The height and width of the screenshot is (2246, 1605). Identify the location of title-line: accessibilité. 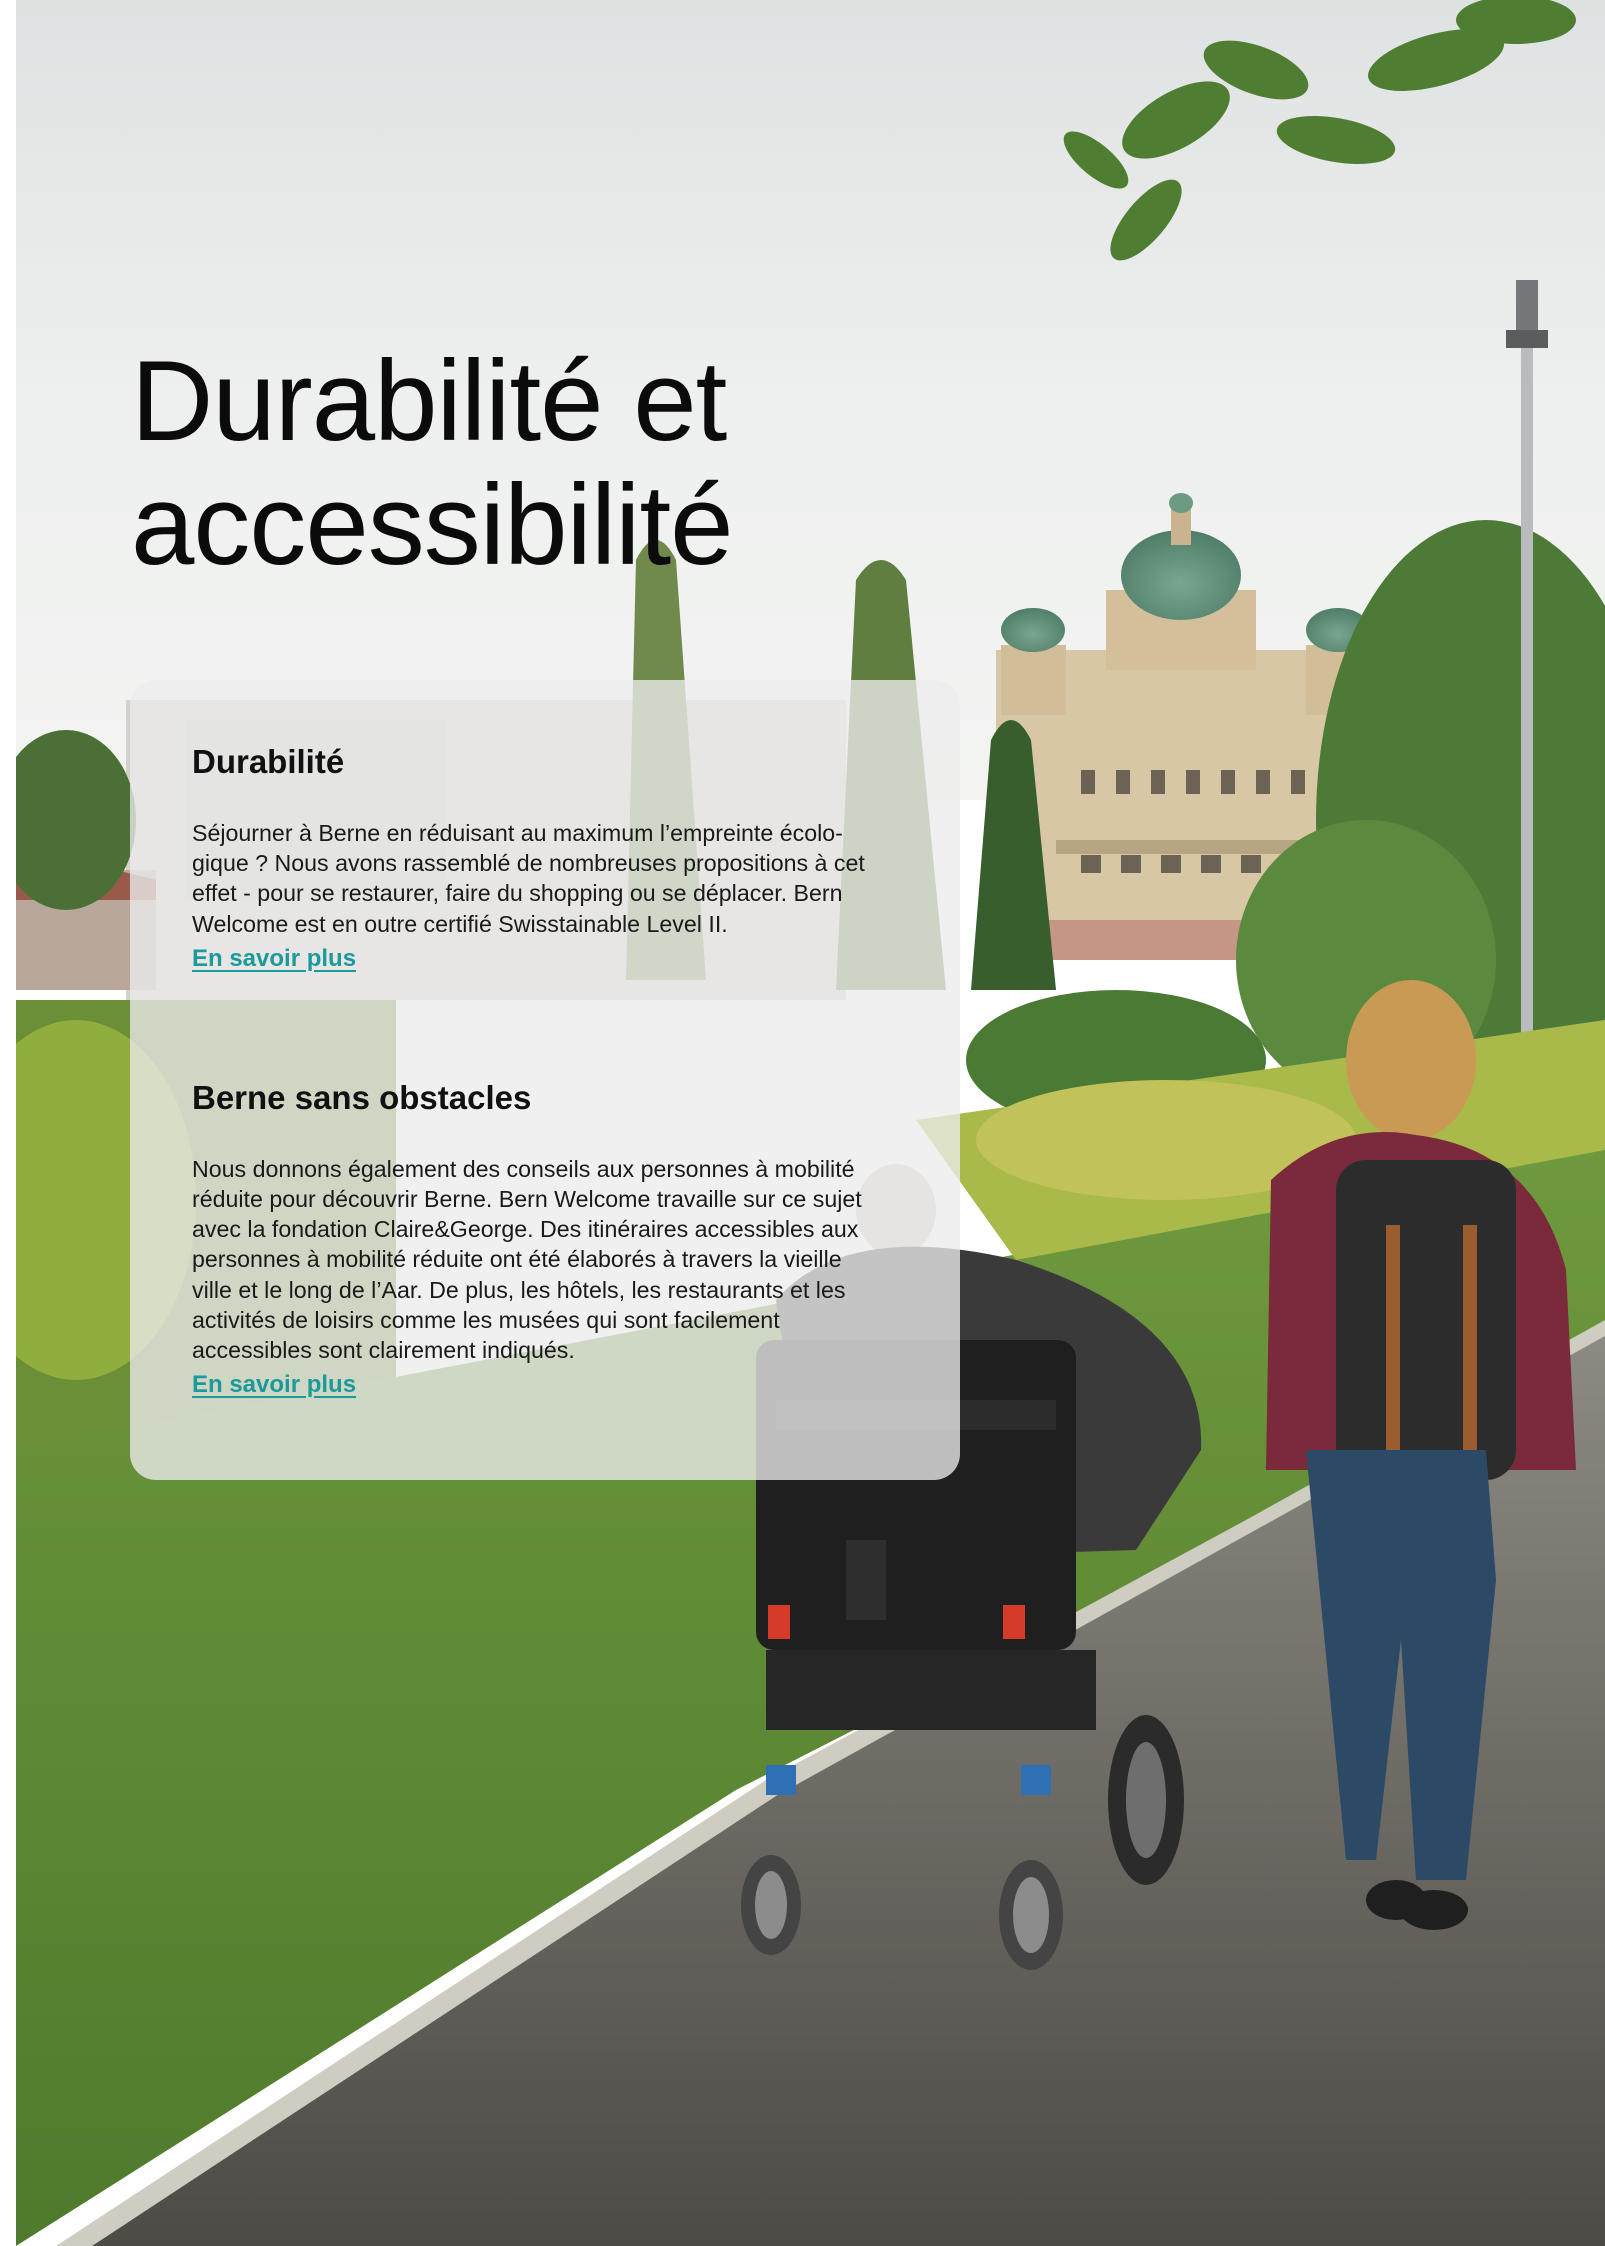
(432, 525).